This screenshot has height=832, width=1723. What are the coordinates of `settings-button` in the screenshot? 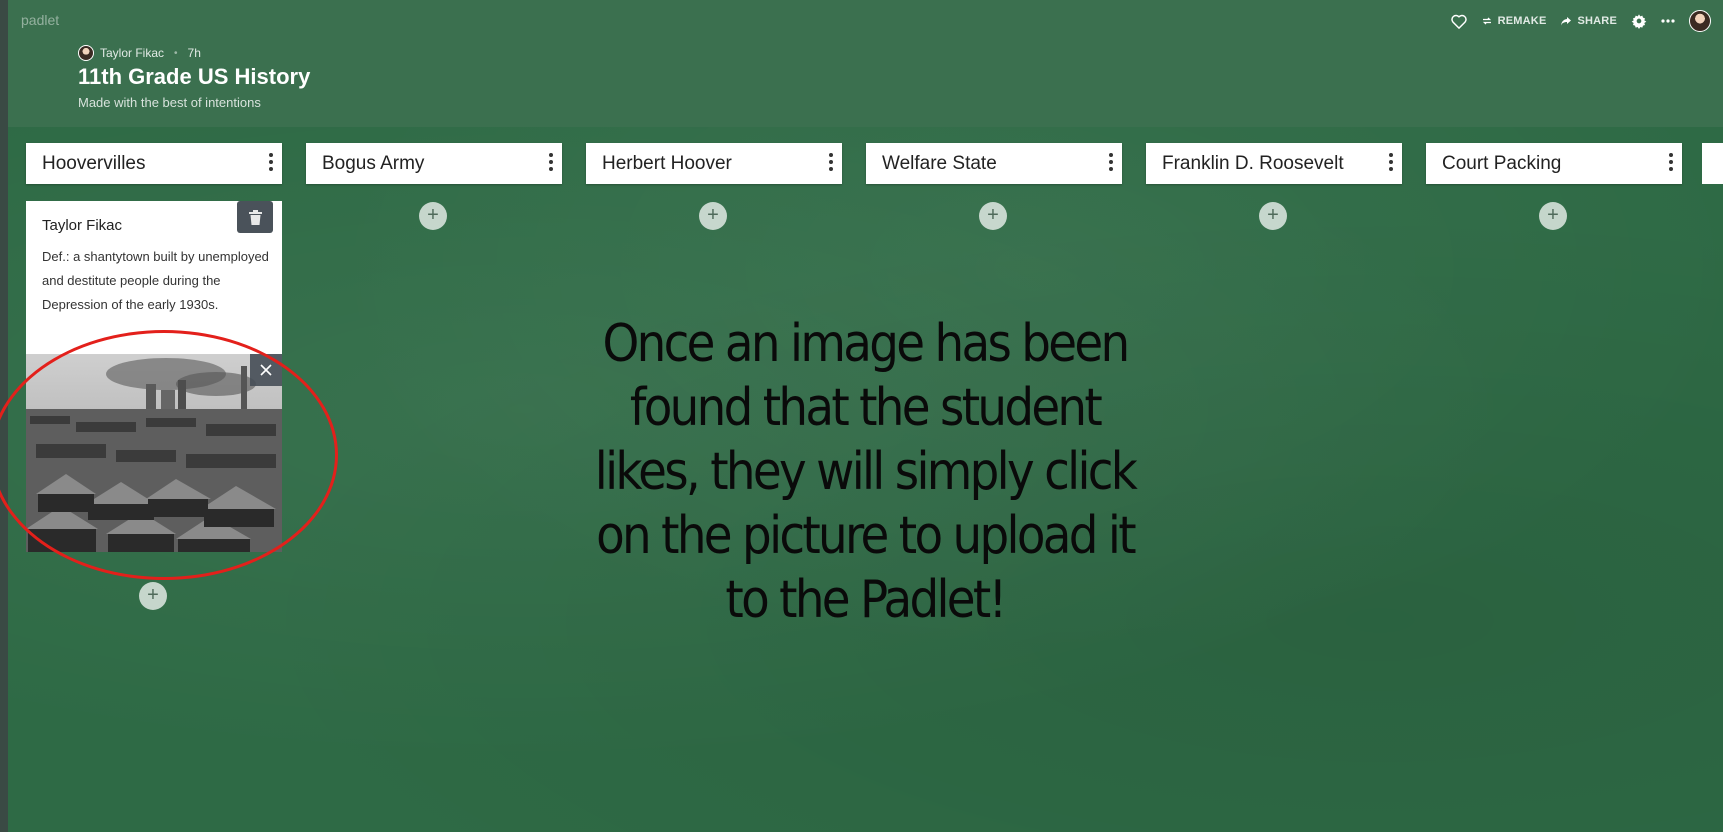 It's located at (1639, 21).